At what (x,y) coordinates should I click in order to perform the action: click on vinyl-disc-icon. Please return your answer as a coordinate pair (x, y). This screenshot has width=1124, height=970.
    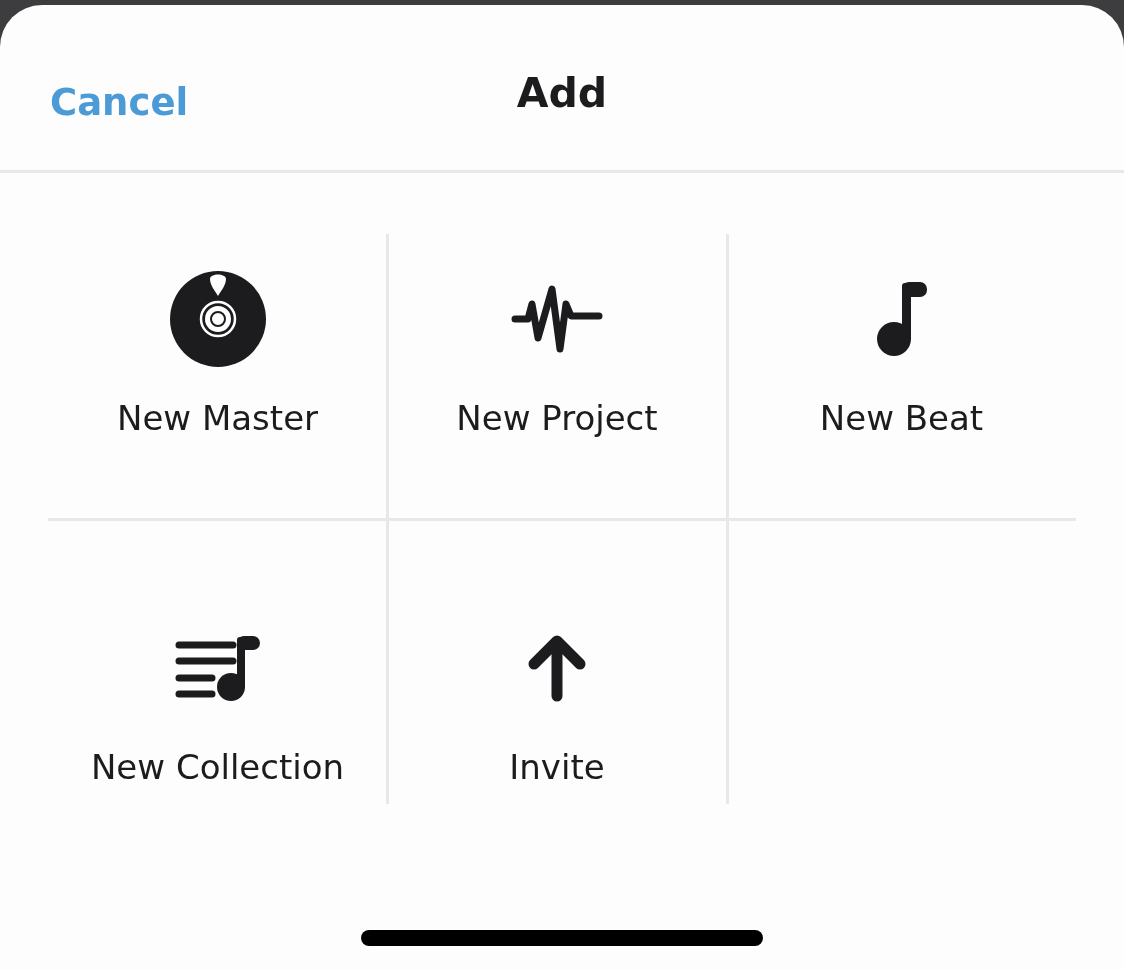
    Looking at the image, I should click on (217, 318).